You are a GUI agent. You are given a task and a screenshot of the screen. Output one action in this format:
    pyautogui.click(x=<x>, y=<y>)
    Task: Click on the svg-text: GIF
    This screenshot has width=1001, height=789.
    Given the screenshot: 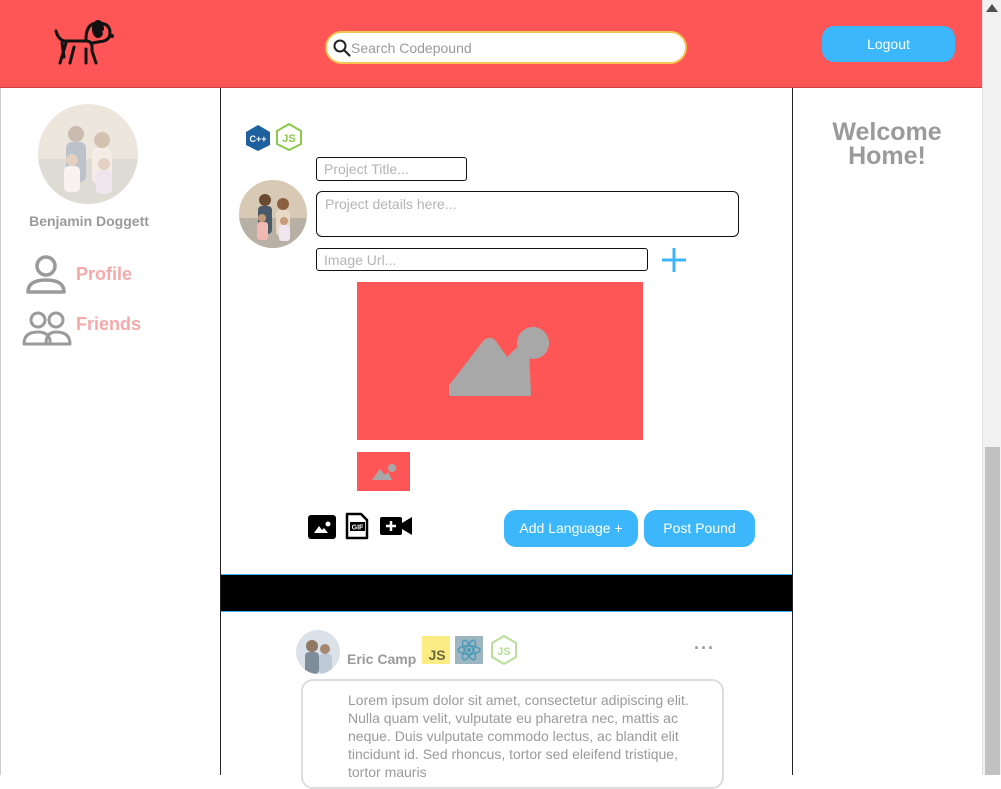 What is the action you would take?
    pyautogui.click(x=358, y=528)
    